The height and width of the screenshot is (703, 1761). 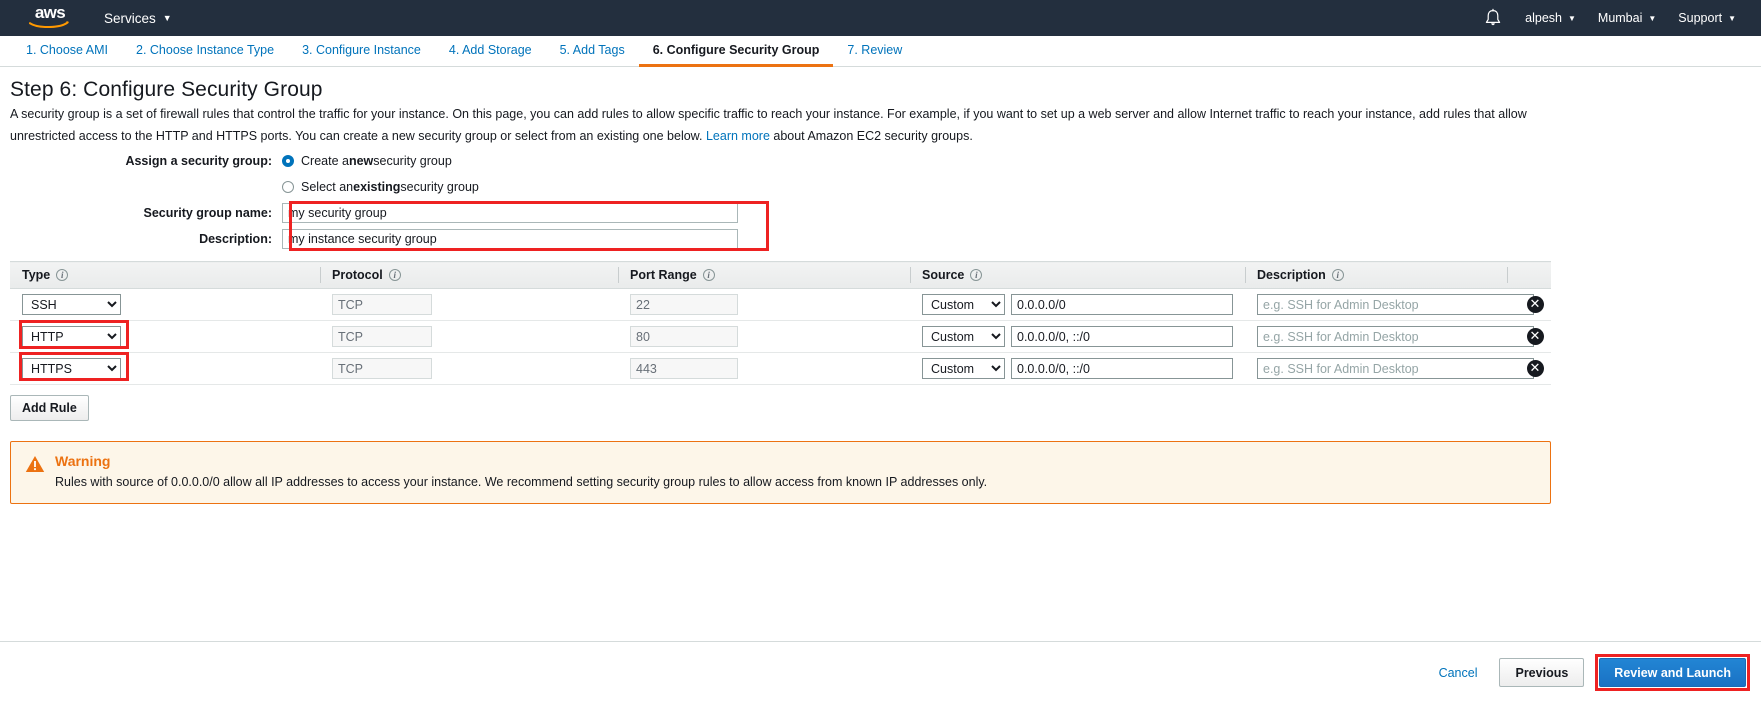 What do you see at coordinates (490, 51) in the screenshot?
I see `wizard-step-4: 4. Add Storage` at bounding box center [490, 51].